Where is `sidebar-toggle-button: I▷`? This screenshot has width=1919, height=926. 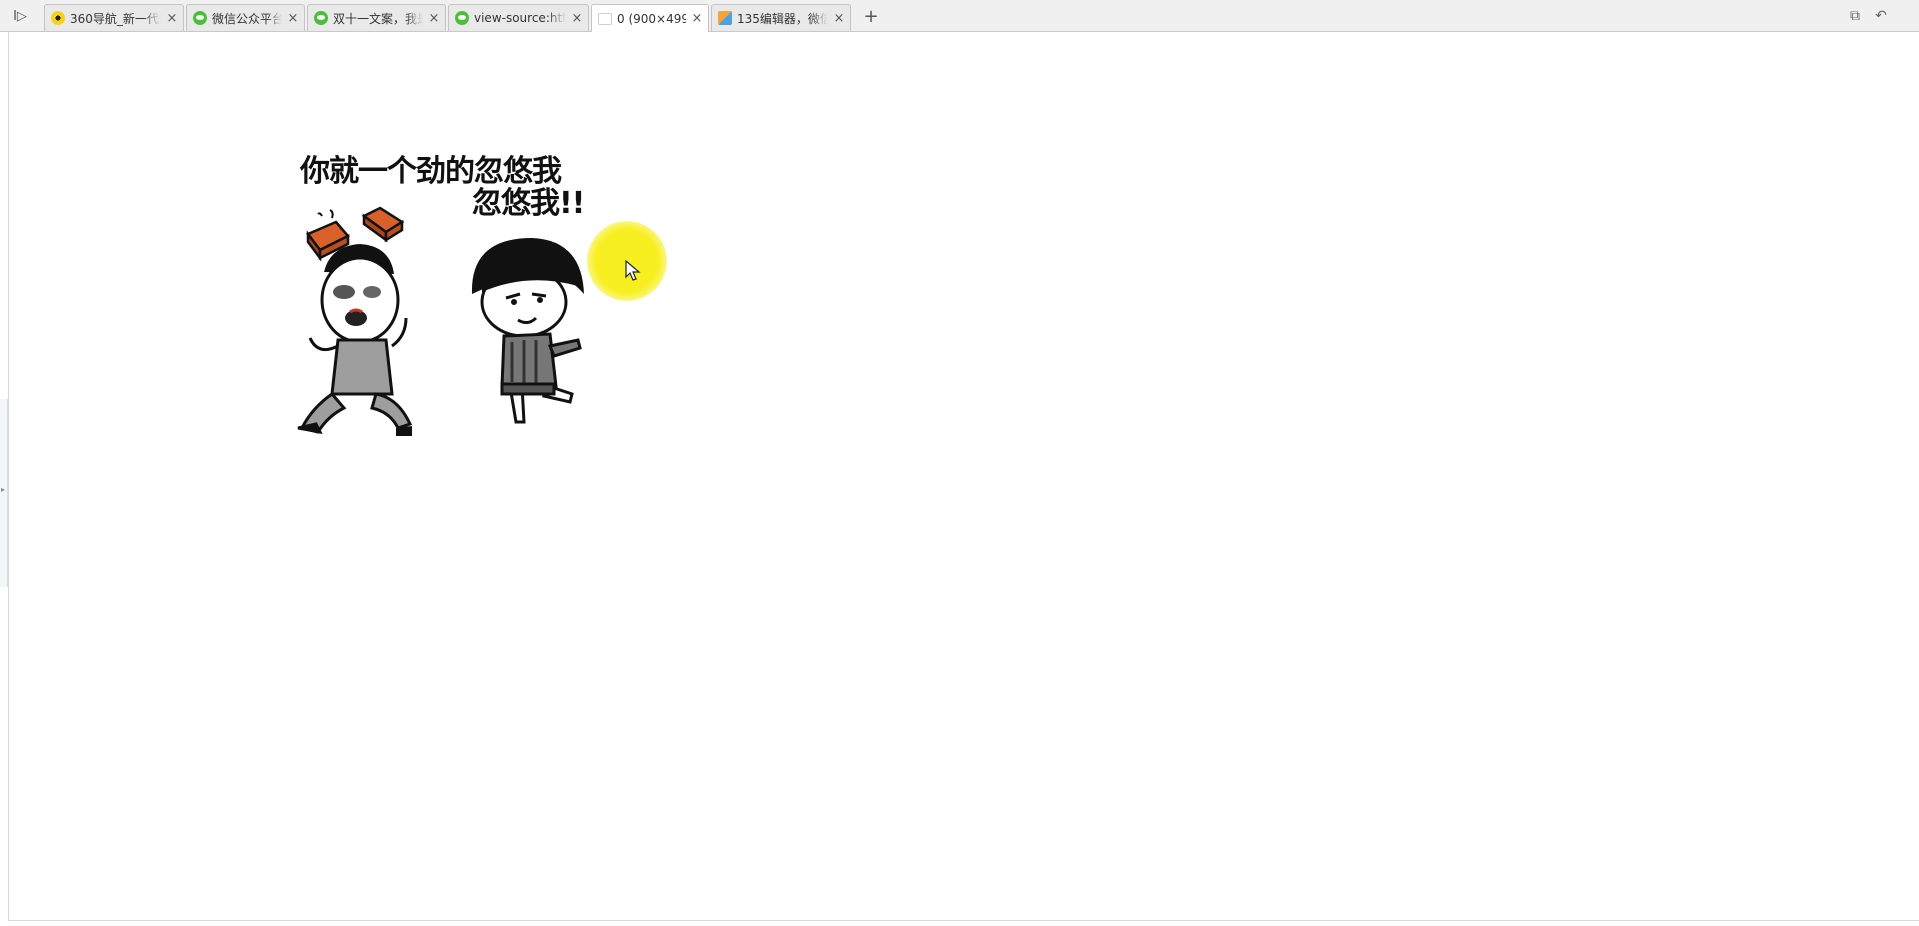 sidebar-toggle-button: I▷ is located at coordinates (20, 16).